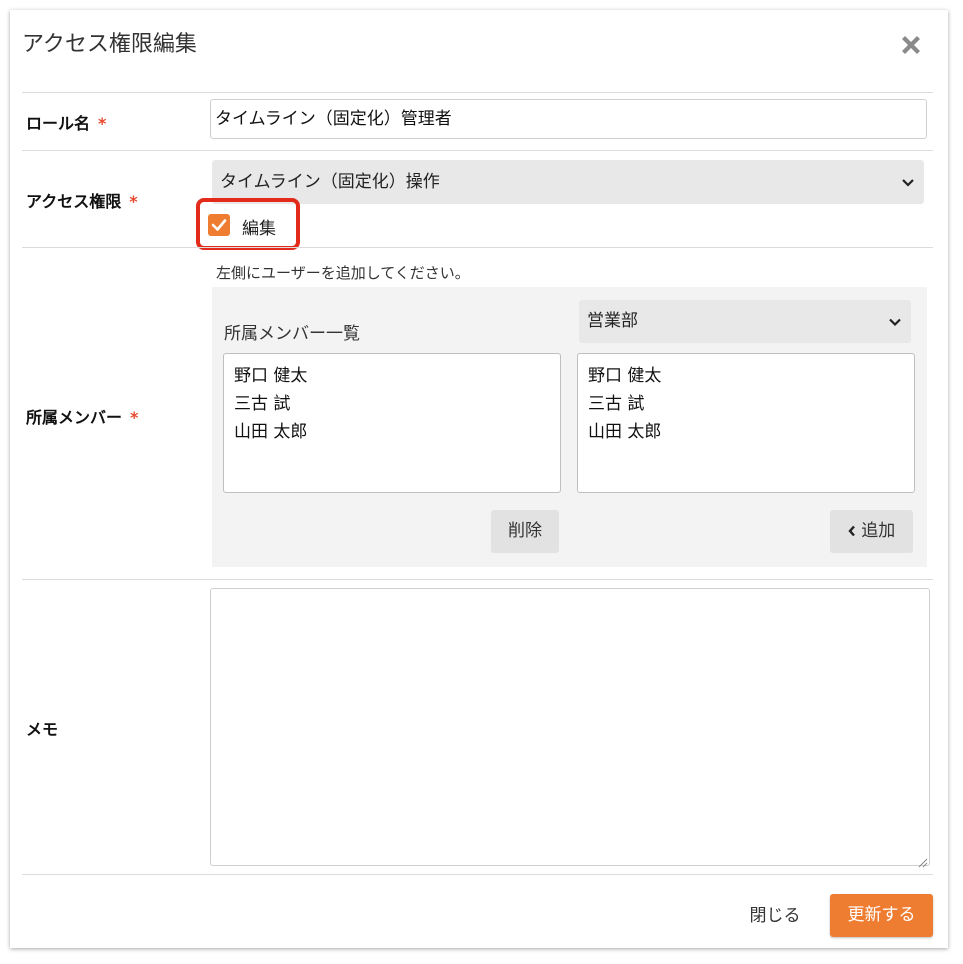  I want to click on resize-handle-icon, so click(922, 860).